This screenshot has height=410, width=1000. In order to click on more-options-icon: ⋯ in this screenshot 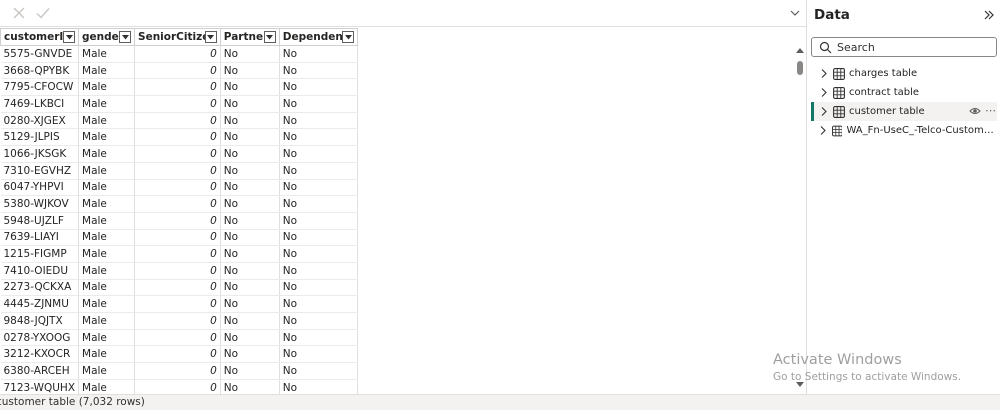, I will do `click(990, 110)`.